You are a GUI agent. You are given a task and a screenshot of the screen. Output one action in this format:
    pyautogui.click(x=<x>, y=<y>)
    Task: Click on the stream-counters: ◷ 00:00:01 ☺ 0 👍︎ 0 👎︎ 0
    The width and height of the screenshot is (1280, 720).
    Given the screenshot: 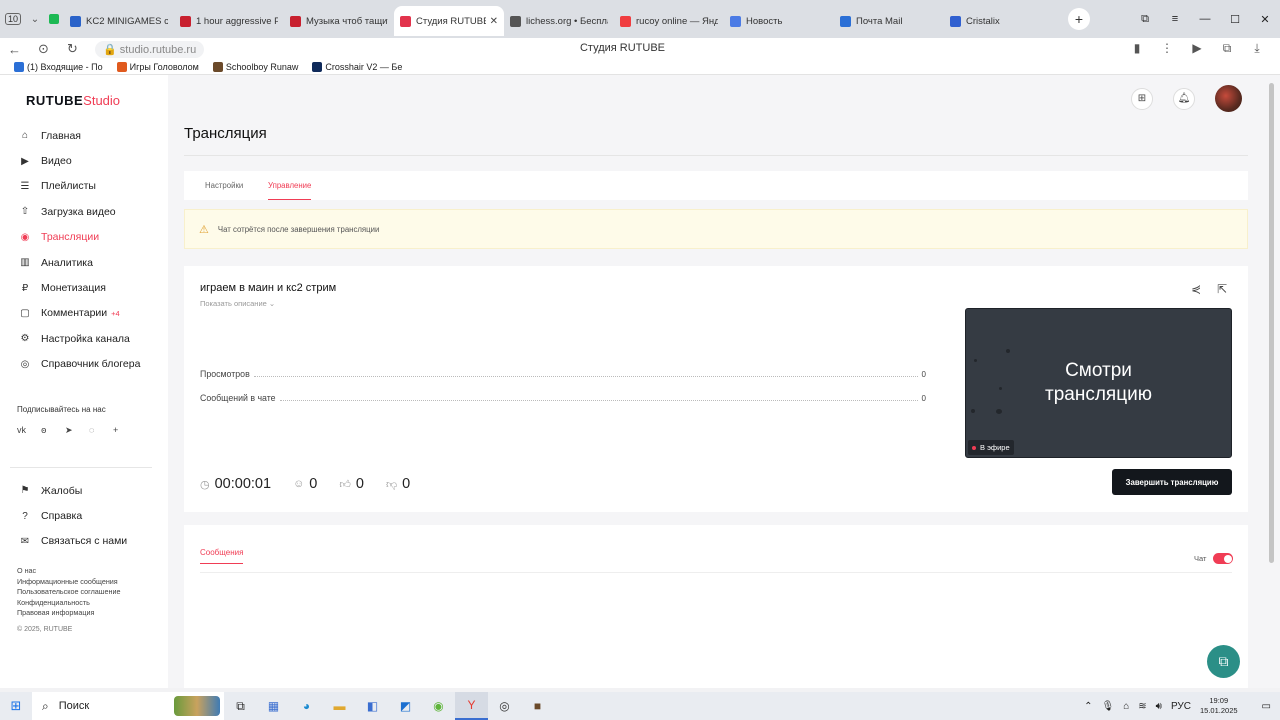 What is the action you would take?
    pyautogui.click(x=316, y=484)
    